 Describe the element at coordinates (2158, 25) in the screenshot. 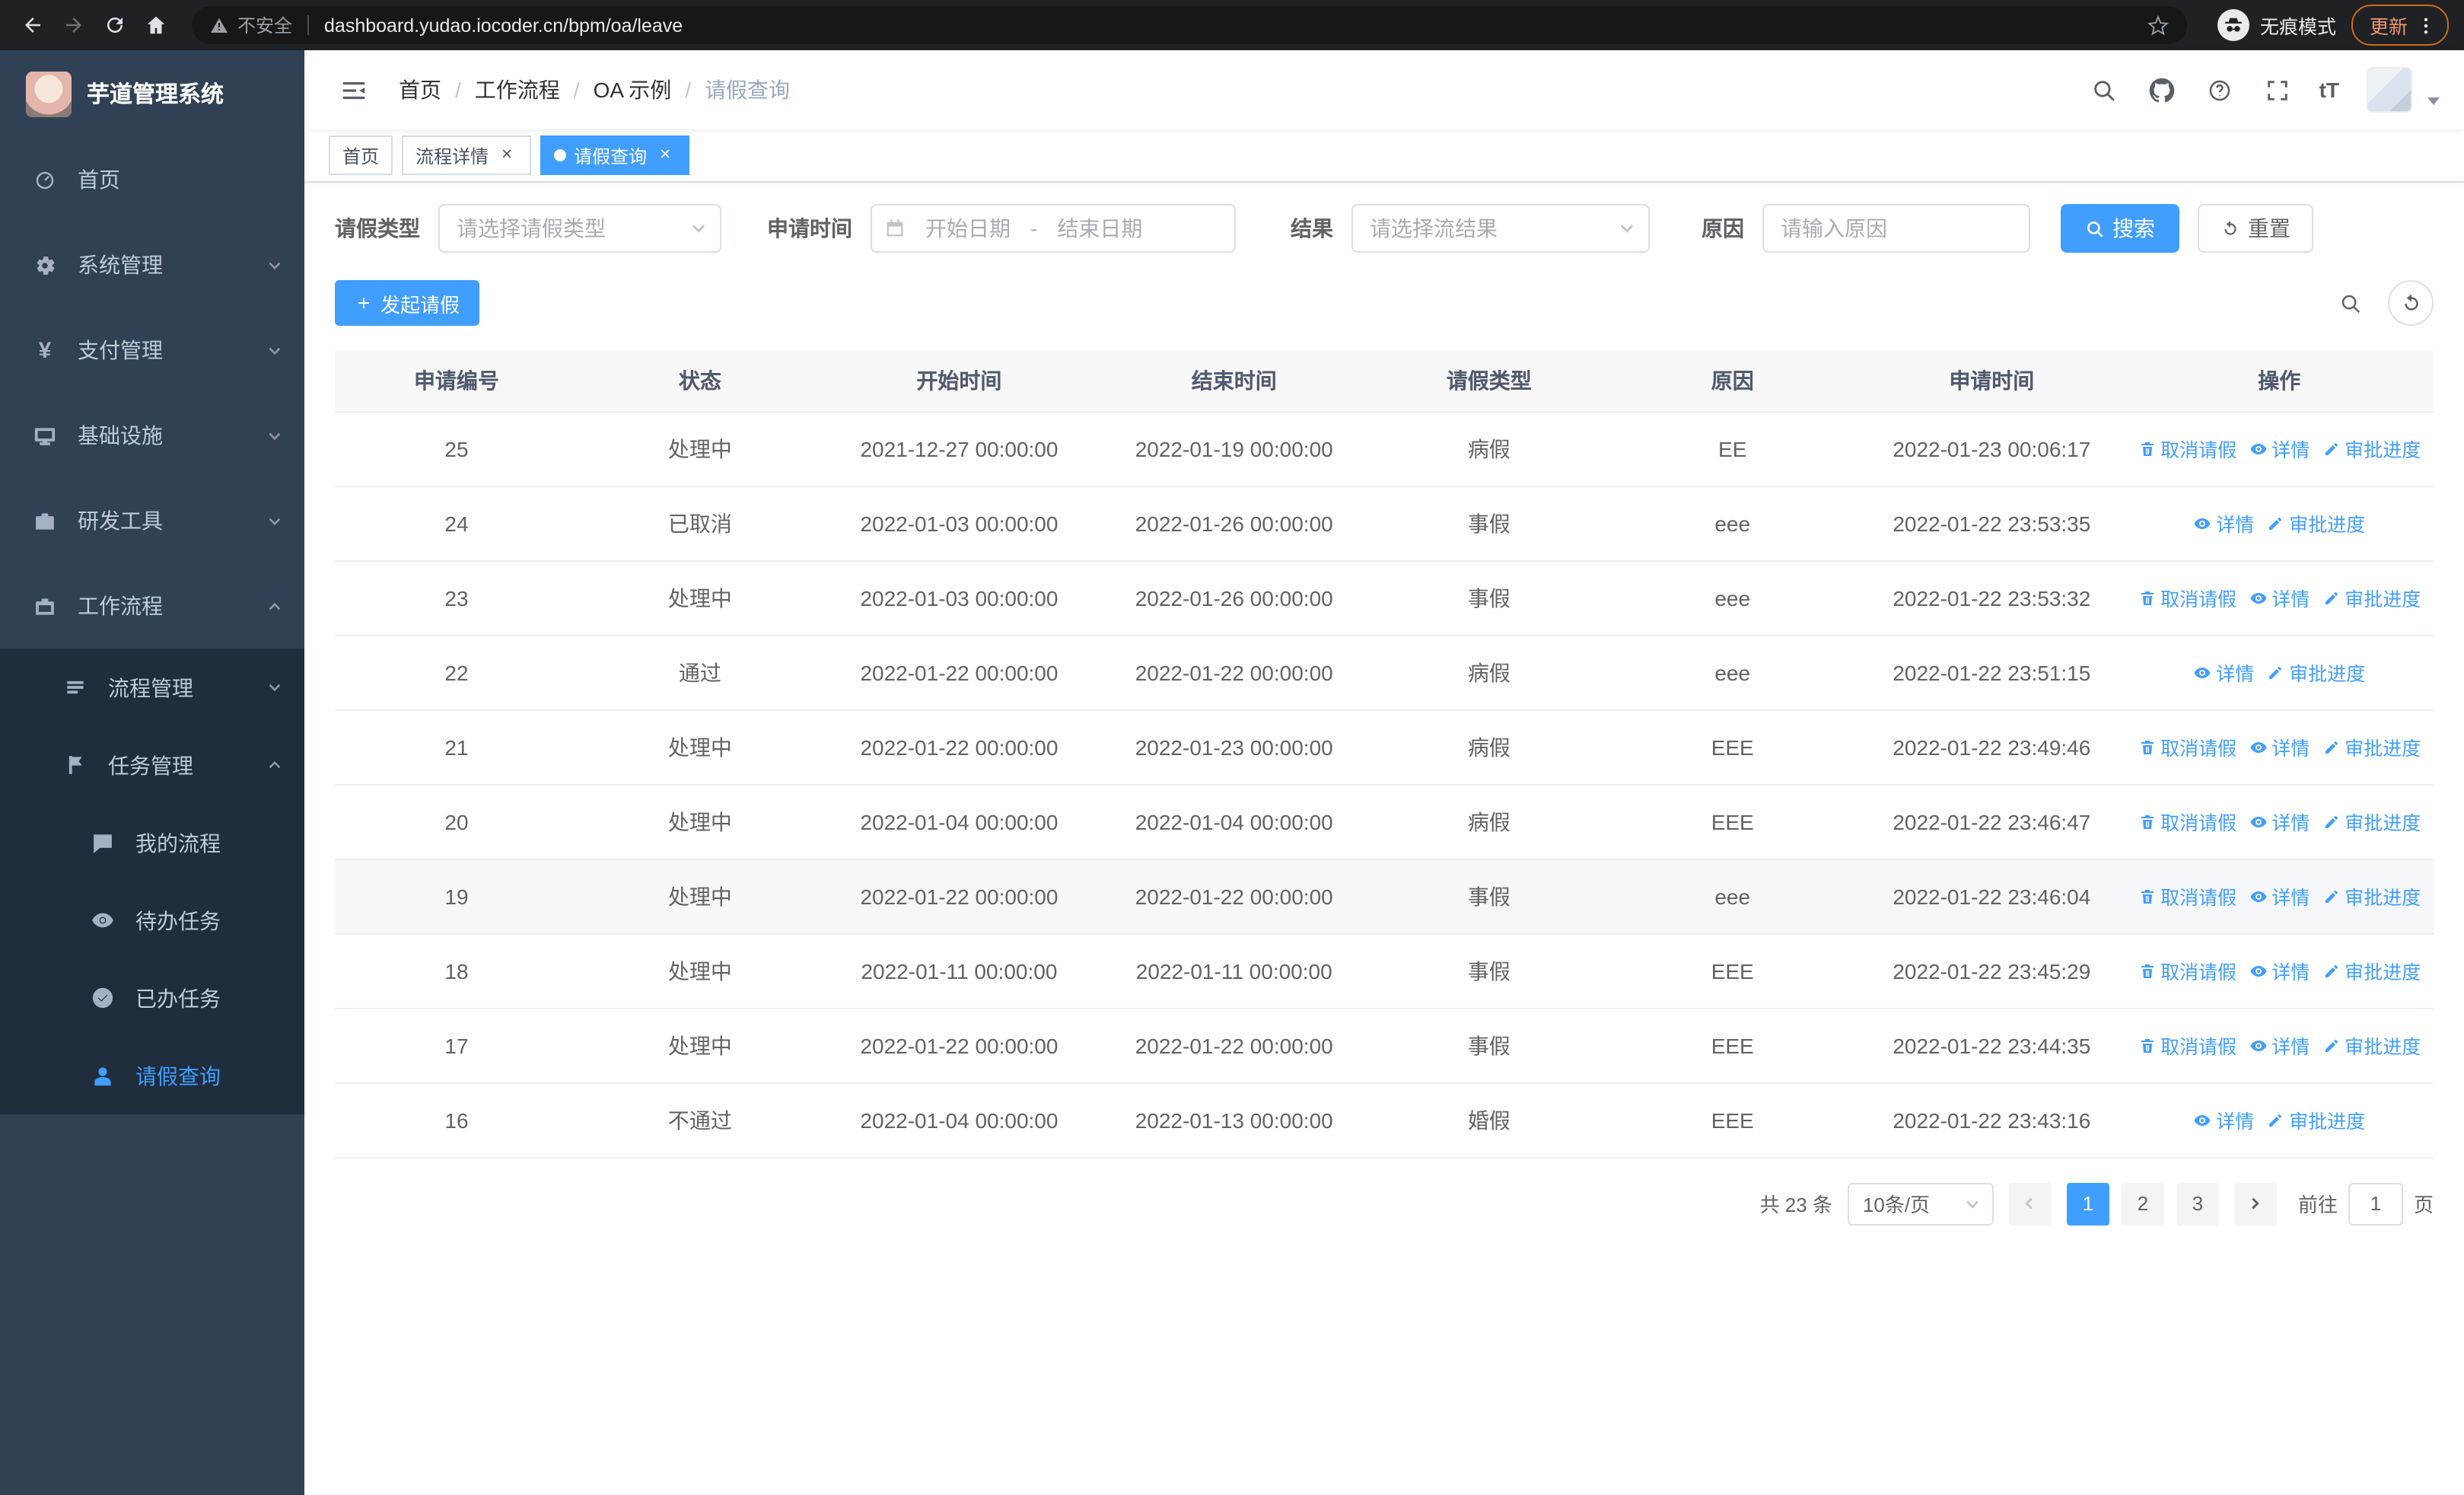

I see `bookmark-star-icon` at that location.